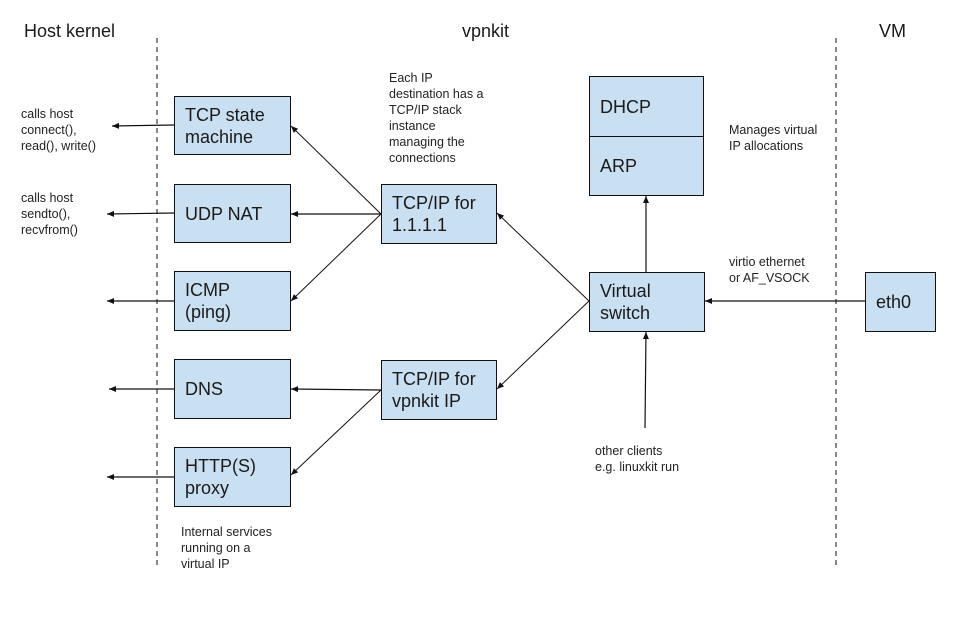  I want to click on box-label: TCP/IP for vpnkit IP, so click(434, 390).